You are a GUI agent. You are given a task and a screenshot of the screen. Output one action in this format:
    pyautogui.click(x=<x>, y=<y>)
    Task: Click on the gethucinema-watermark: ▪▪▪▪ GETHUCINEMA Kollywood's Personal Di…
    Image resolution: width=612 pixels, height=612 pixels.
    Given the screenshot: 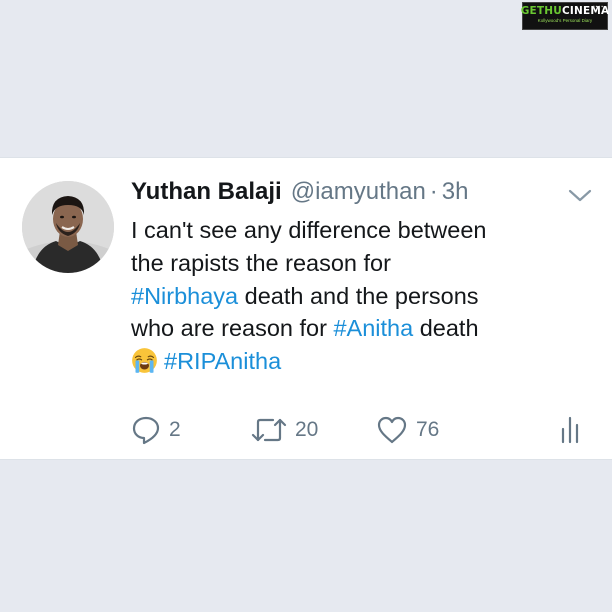 What is the action you would take?
    pyautogui.click(x=564, y=16)
    